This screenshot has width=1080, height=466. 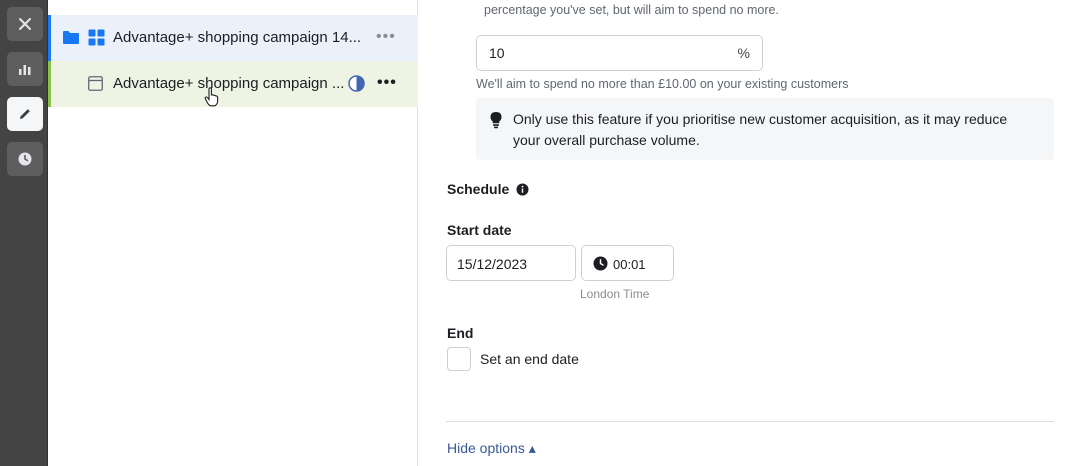 What do you see at coordinates (619, 53) in the screenshot?
I see `existing-customer-percent-input: 10 %` at bounding box center [619, 53].